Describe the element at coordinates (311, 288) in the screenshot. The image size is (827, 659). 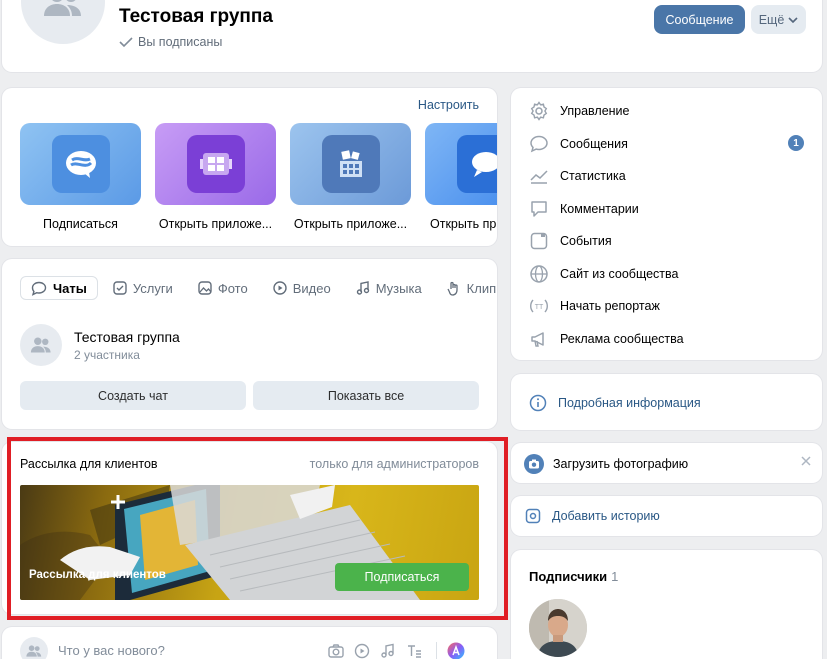
I see `tab-label: Видео` at that location.